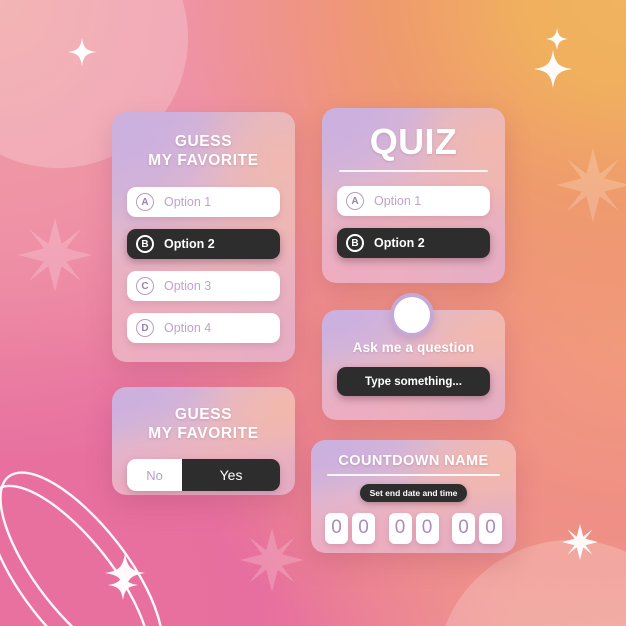  Describe the element at coordinates (413, 347) in the screenshot. I see `ask-question-title: Ask me a question` at that location.